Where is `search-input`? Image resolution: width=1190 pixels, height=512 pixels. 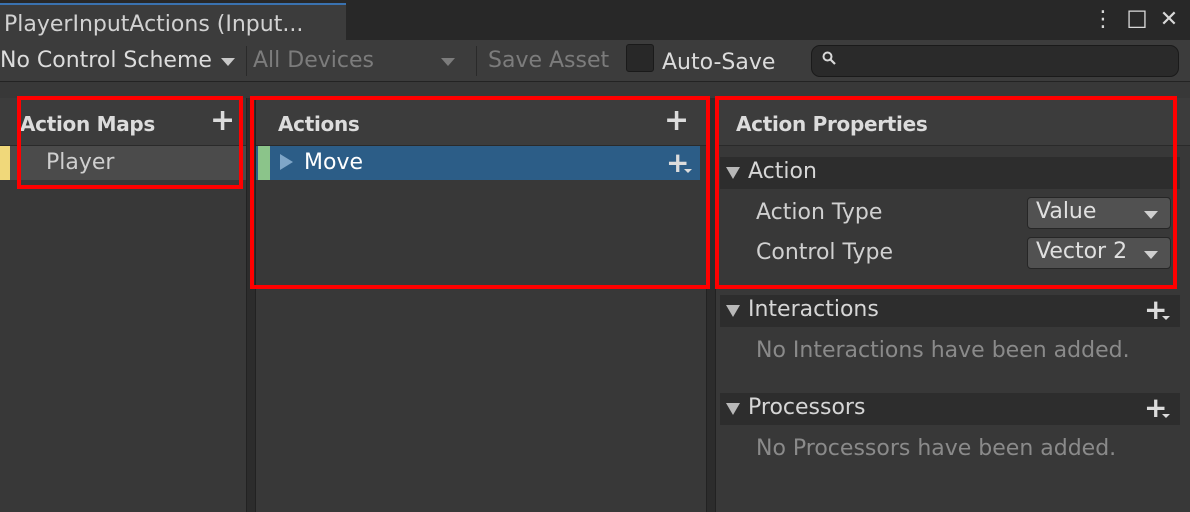
search-input is located at coordinates (995, 61).